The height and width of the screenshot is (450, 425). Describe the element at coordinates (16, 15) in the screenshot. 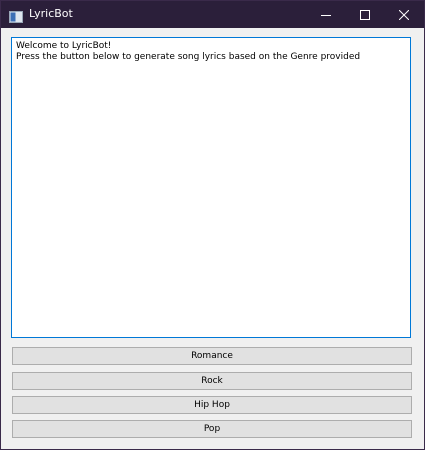

I see `app-window-icon` at that location.